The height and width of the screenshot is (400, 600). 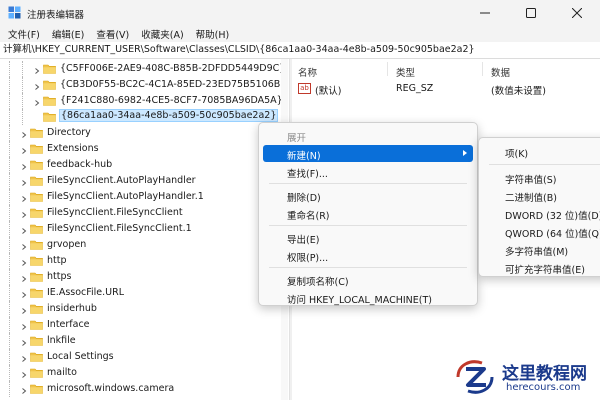 What do you see at coordinates (144, 309) in the screenshot?
I see `tree-item: insiderhub` at bounding box center [144, 309].